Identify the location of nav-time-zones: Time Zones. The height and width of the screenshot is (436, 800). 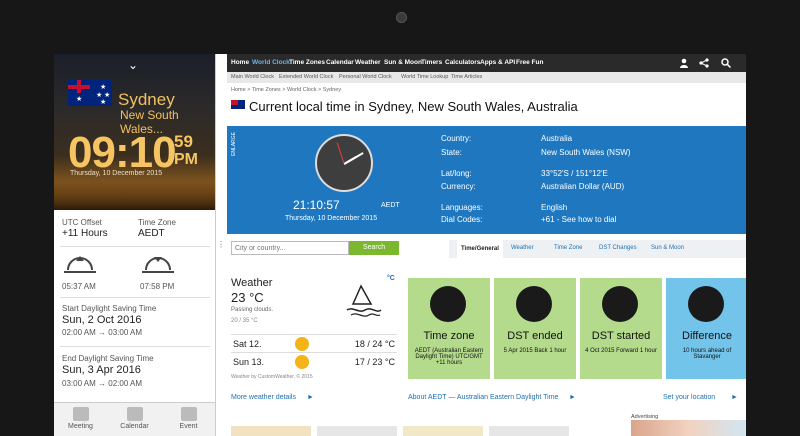
(307, 62).